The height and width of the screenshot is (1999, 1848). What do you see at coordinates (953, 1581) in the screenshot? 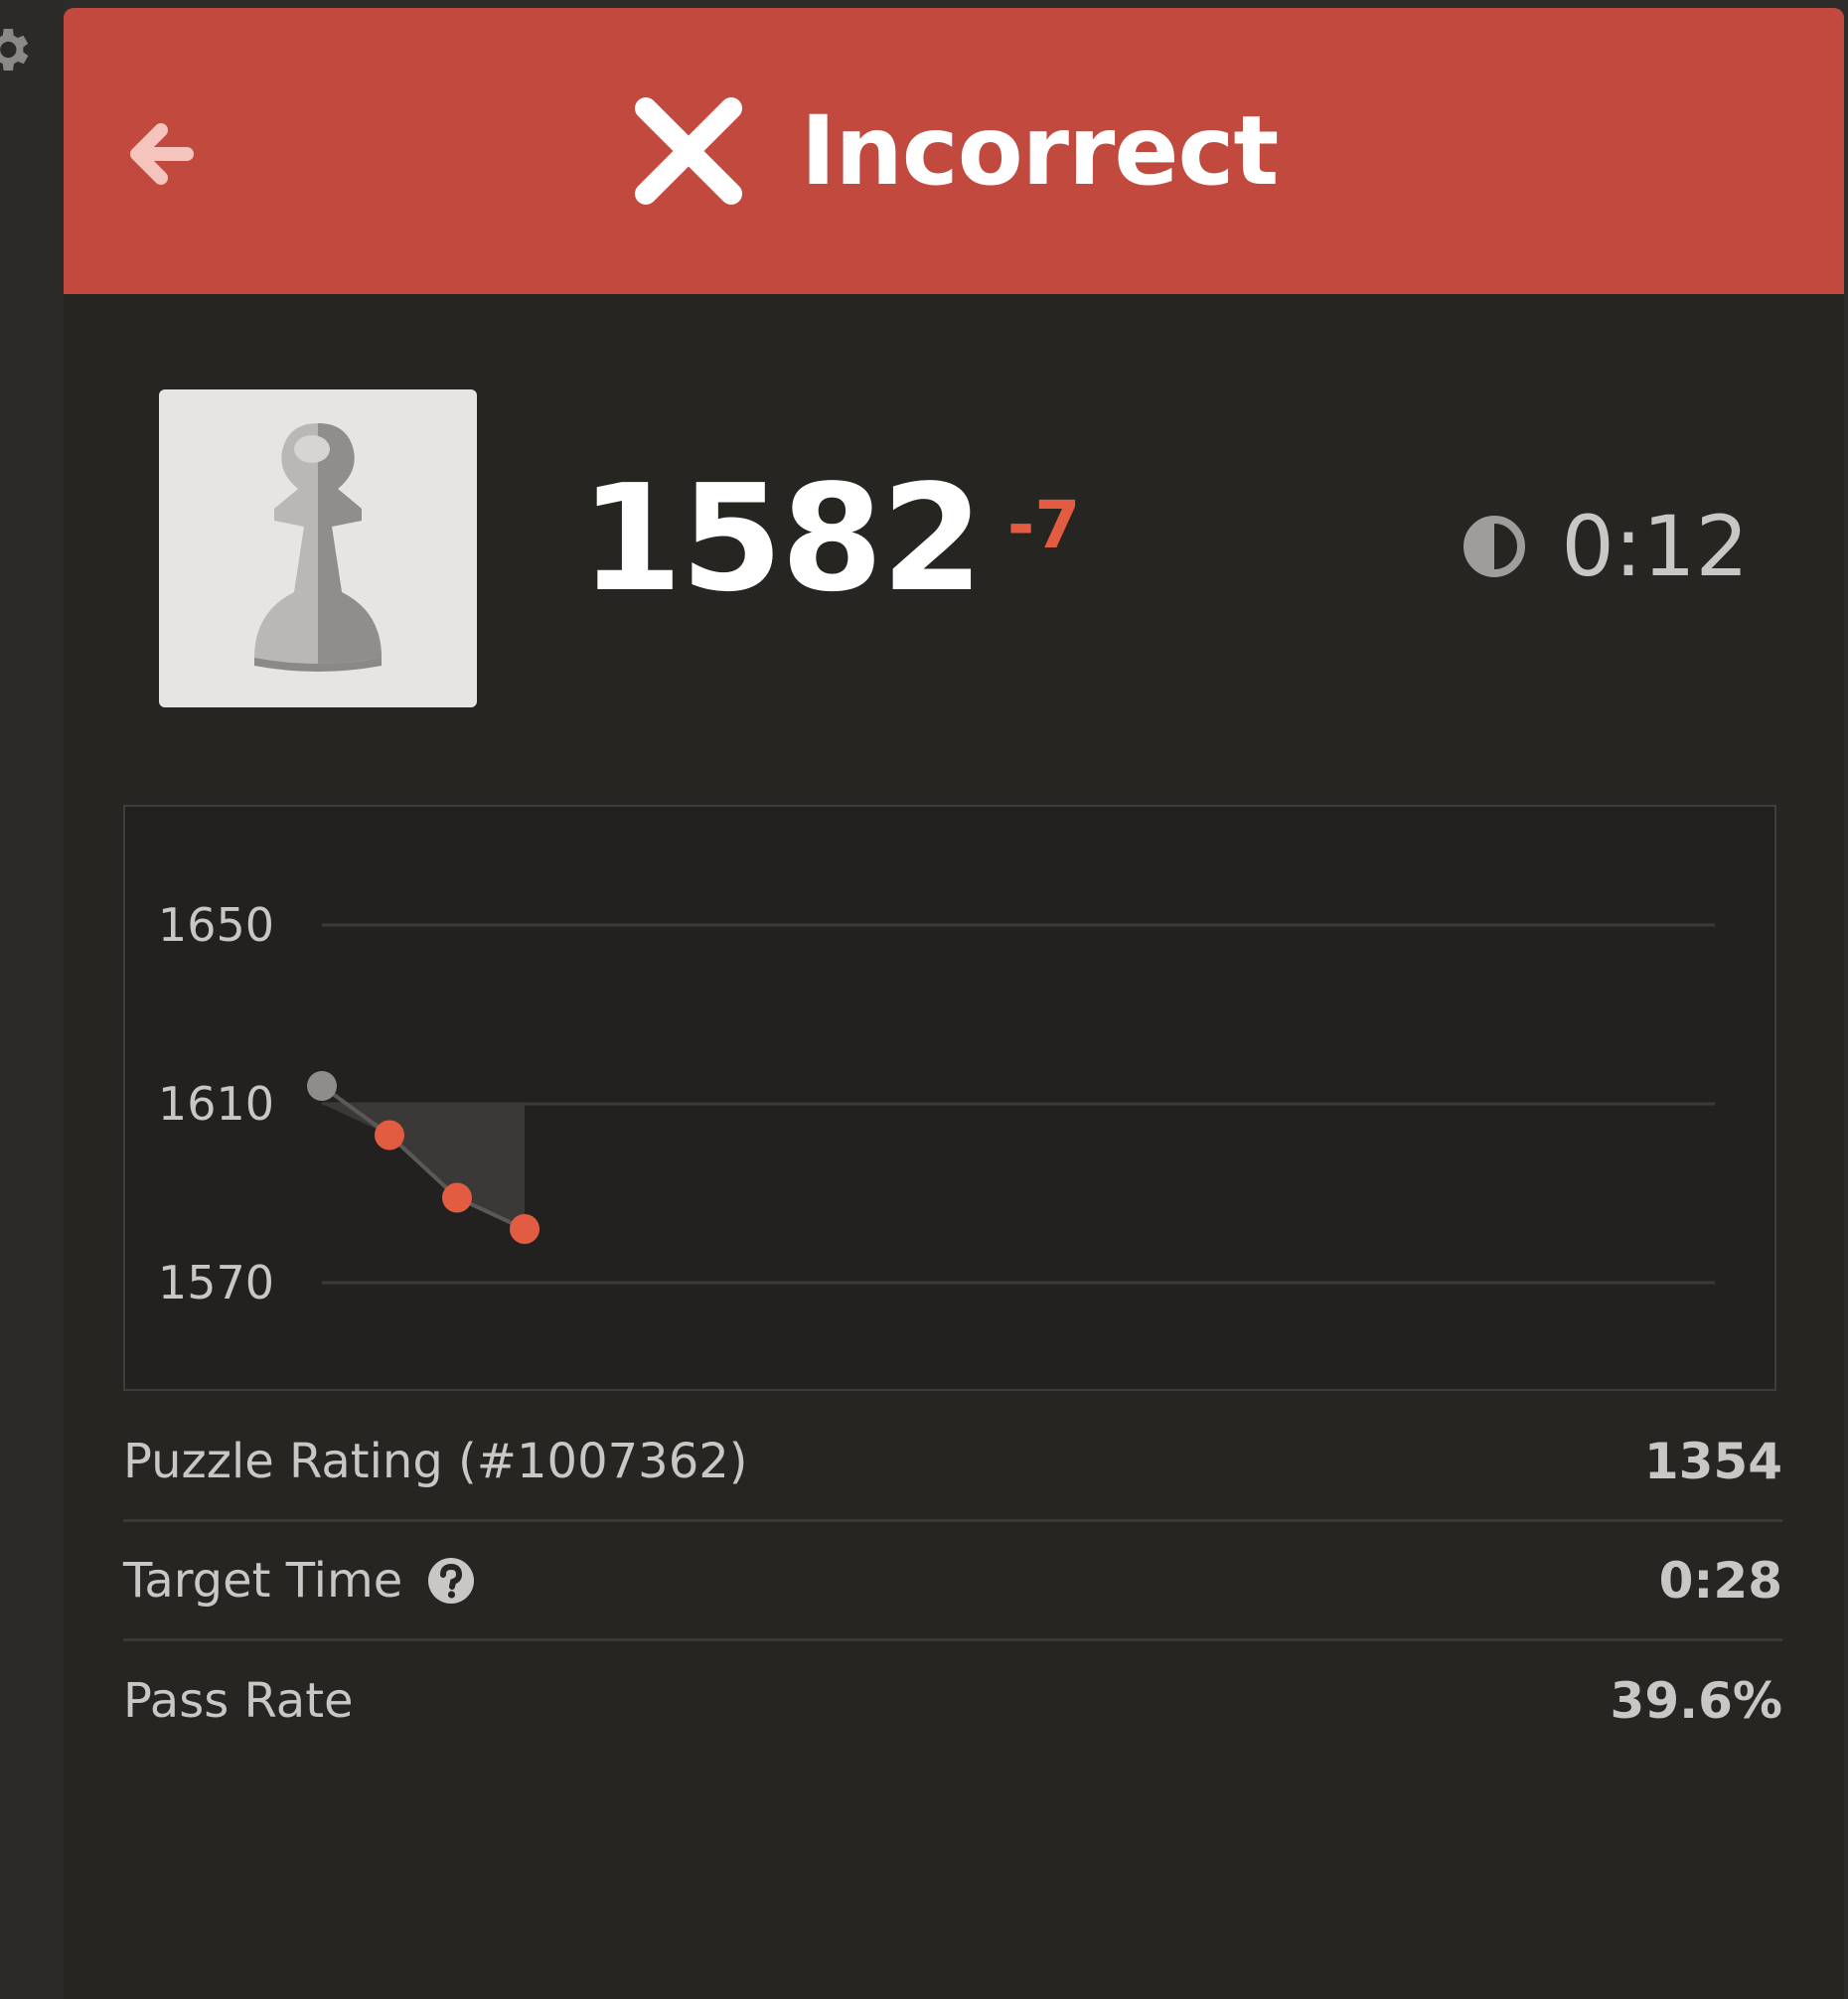
I see `stat-row-target-time: Target Time 0:28` at bounding box center [953, 1581].